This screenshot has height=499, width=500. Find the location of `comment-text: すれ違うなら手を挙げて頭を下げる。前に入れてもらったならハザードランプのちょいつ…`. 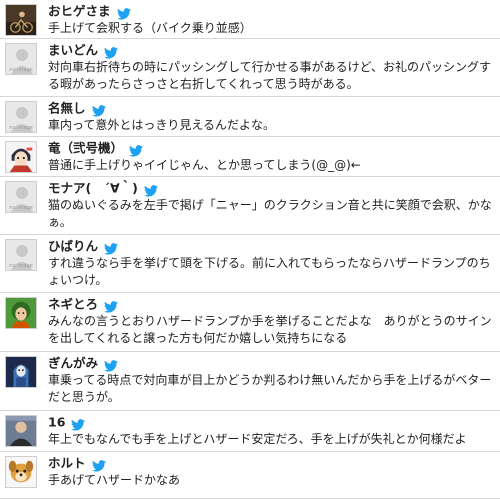

comment-text: すれ違うなら手を挙げて頭を下げる。前に入れてもらったならハザードランプのちょいつ… is located at coordinates (269, 271).